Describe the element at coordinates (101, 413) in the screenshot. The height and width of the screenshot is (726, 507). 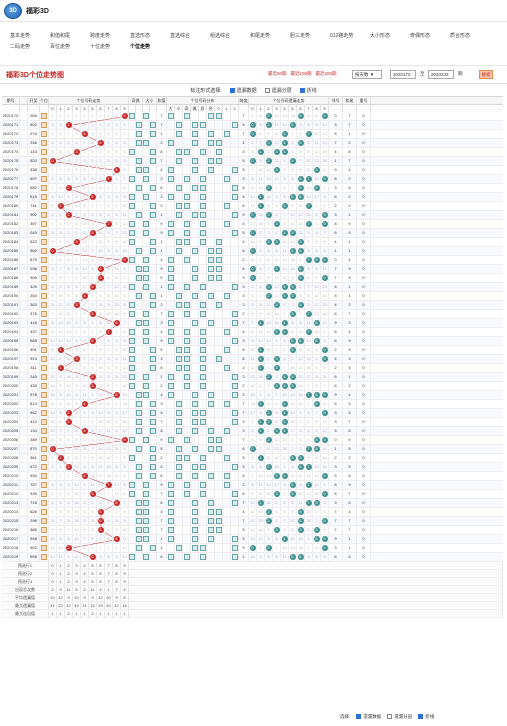
I see `trend-cell: 15` at that location.